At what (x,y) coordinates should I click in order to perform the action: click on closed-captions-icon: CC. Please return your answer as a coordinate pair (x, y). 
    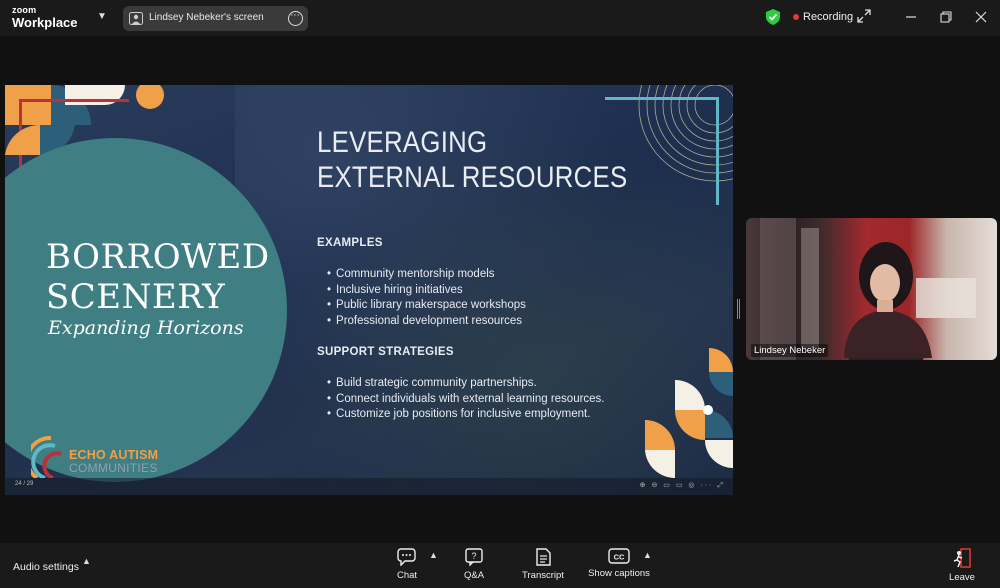
    Looking at the image, I should click on (619, 556).